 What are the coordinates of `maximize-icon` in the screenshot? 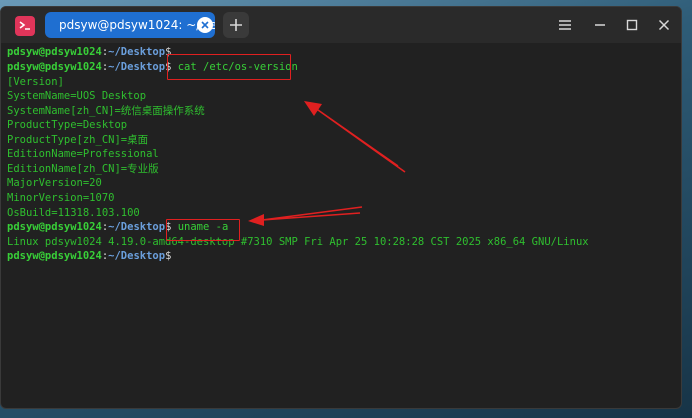 It's located at (632, 25).